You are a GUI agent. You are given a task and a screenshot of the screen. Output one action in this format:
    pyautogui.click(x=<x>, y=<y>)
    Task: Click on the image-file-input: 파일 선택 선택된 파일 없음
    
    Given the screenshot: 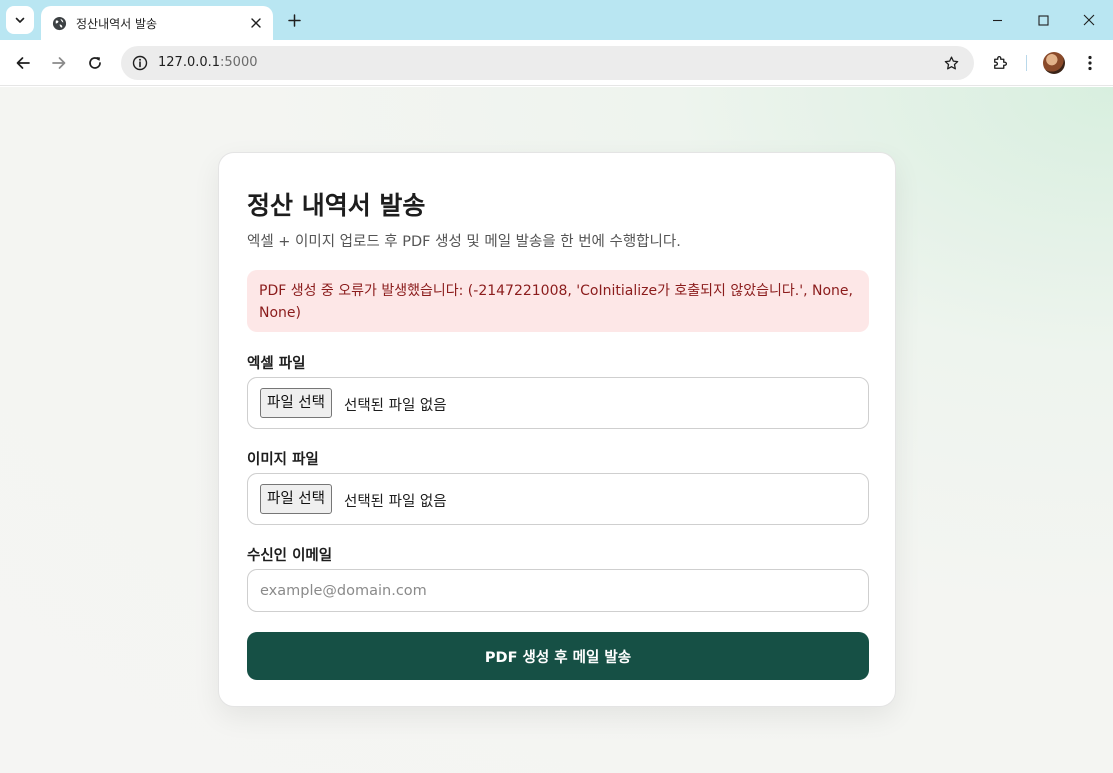 What is the action you would take?
    pyautogui.click(x=558, y=499)
    